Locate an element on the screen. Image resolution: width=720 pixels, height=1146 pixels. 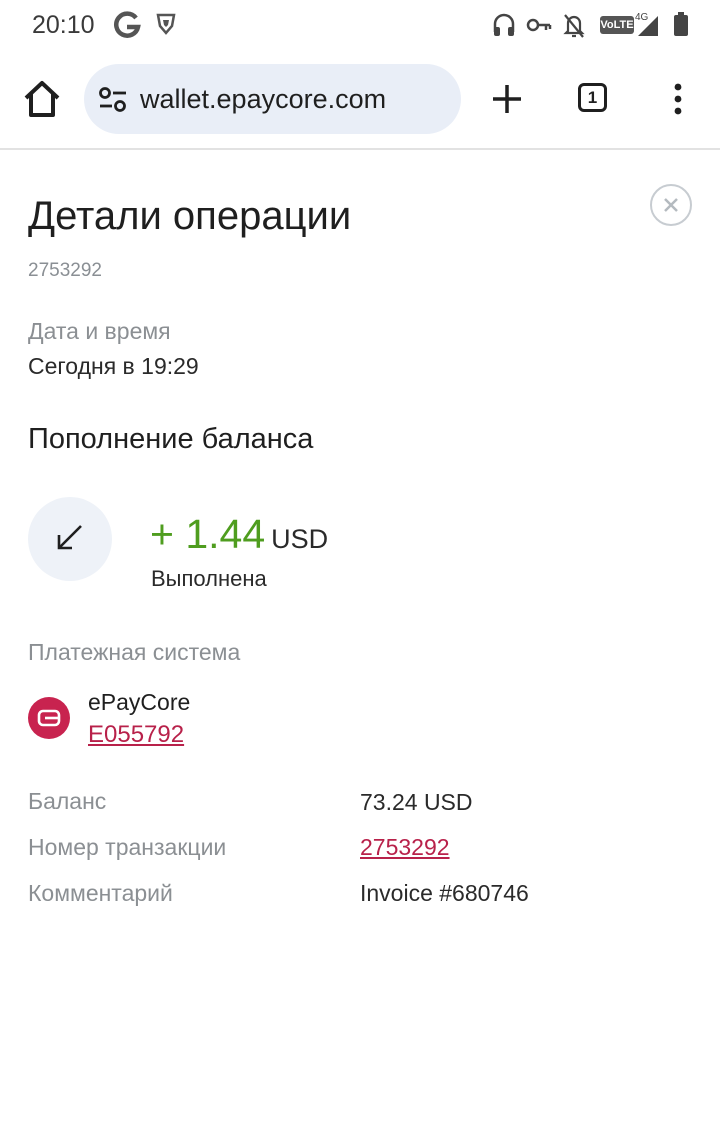
wallet-icon is located at coordinates (49, 718).